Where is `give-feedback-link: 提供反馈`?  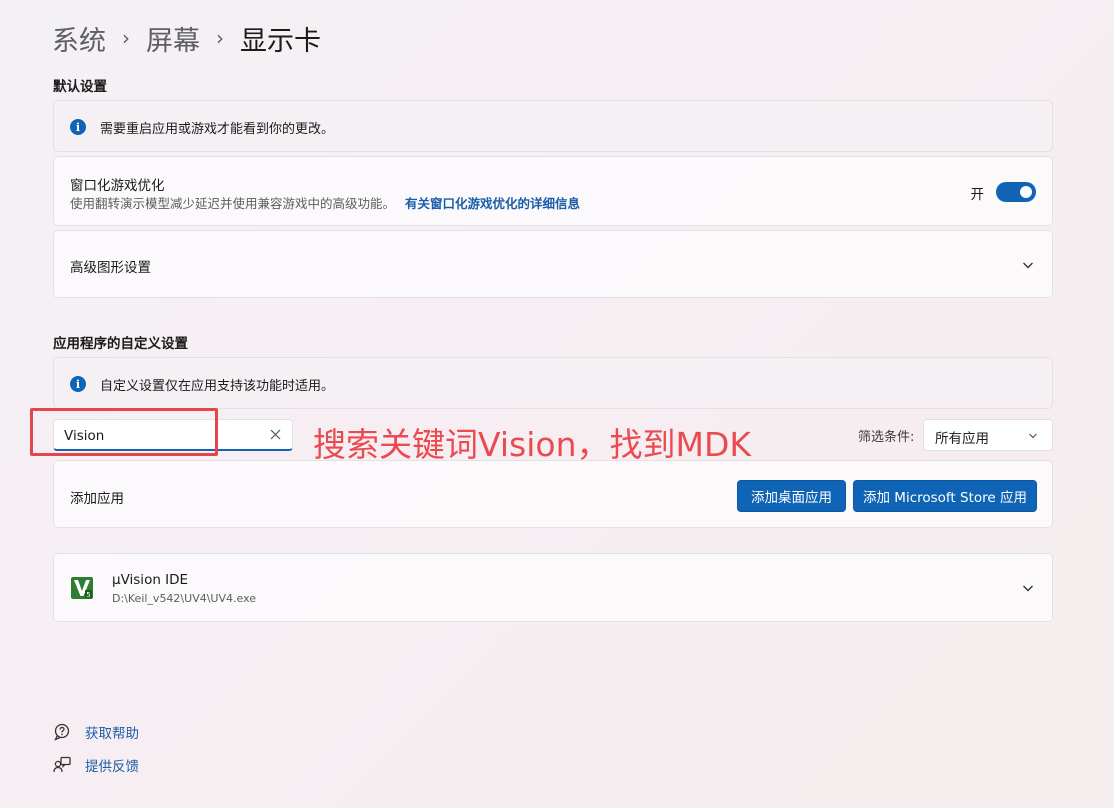 give-feedback-link: 提供反馈 is located at coordinates (96, 765).